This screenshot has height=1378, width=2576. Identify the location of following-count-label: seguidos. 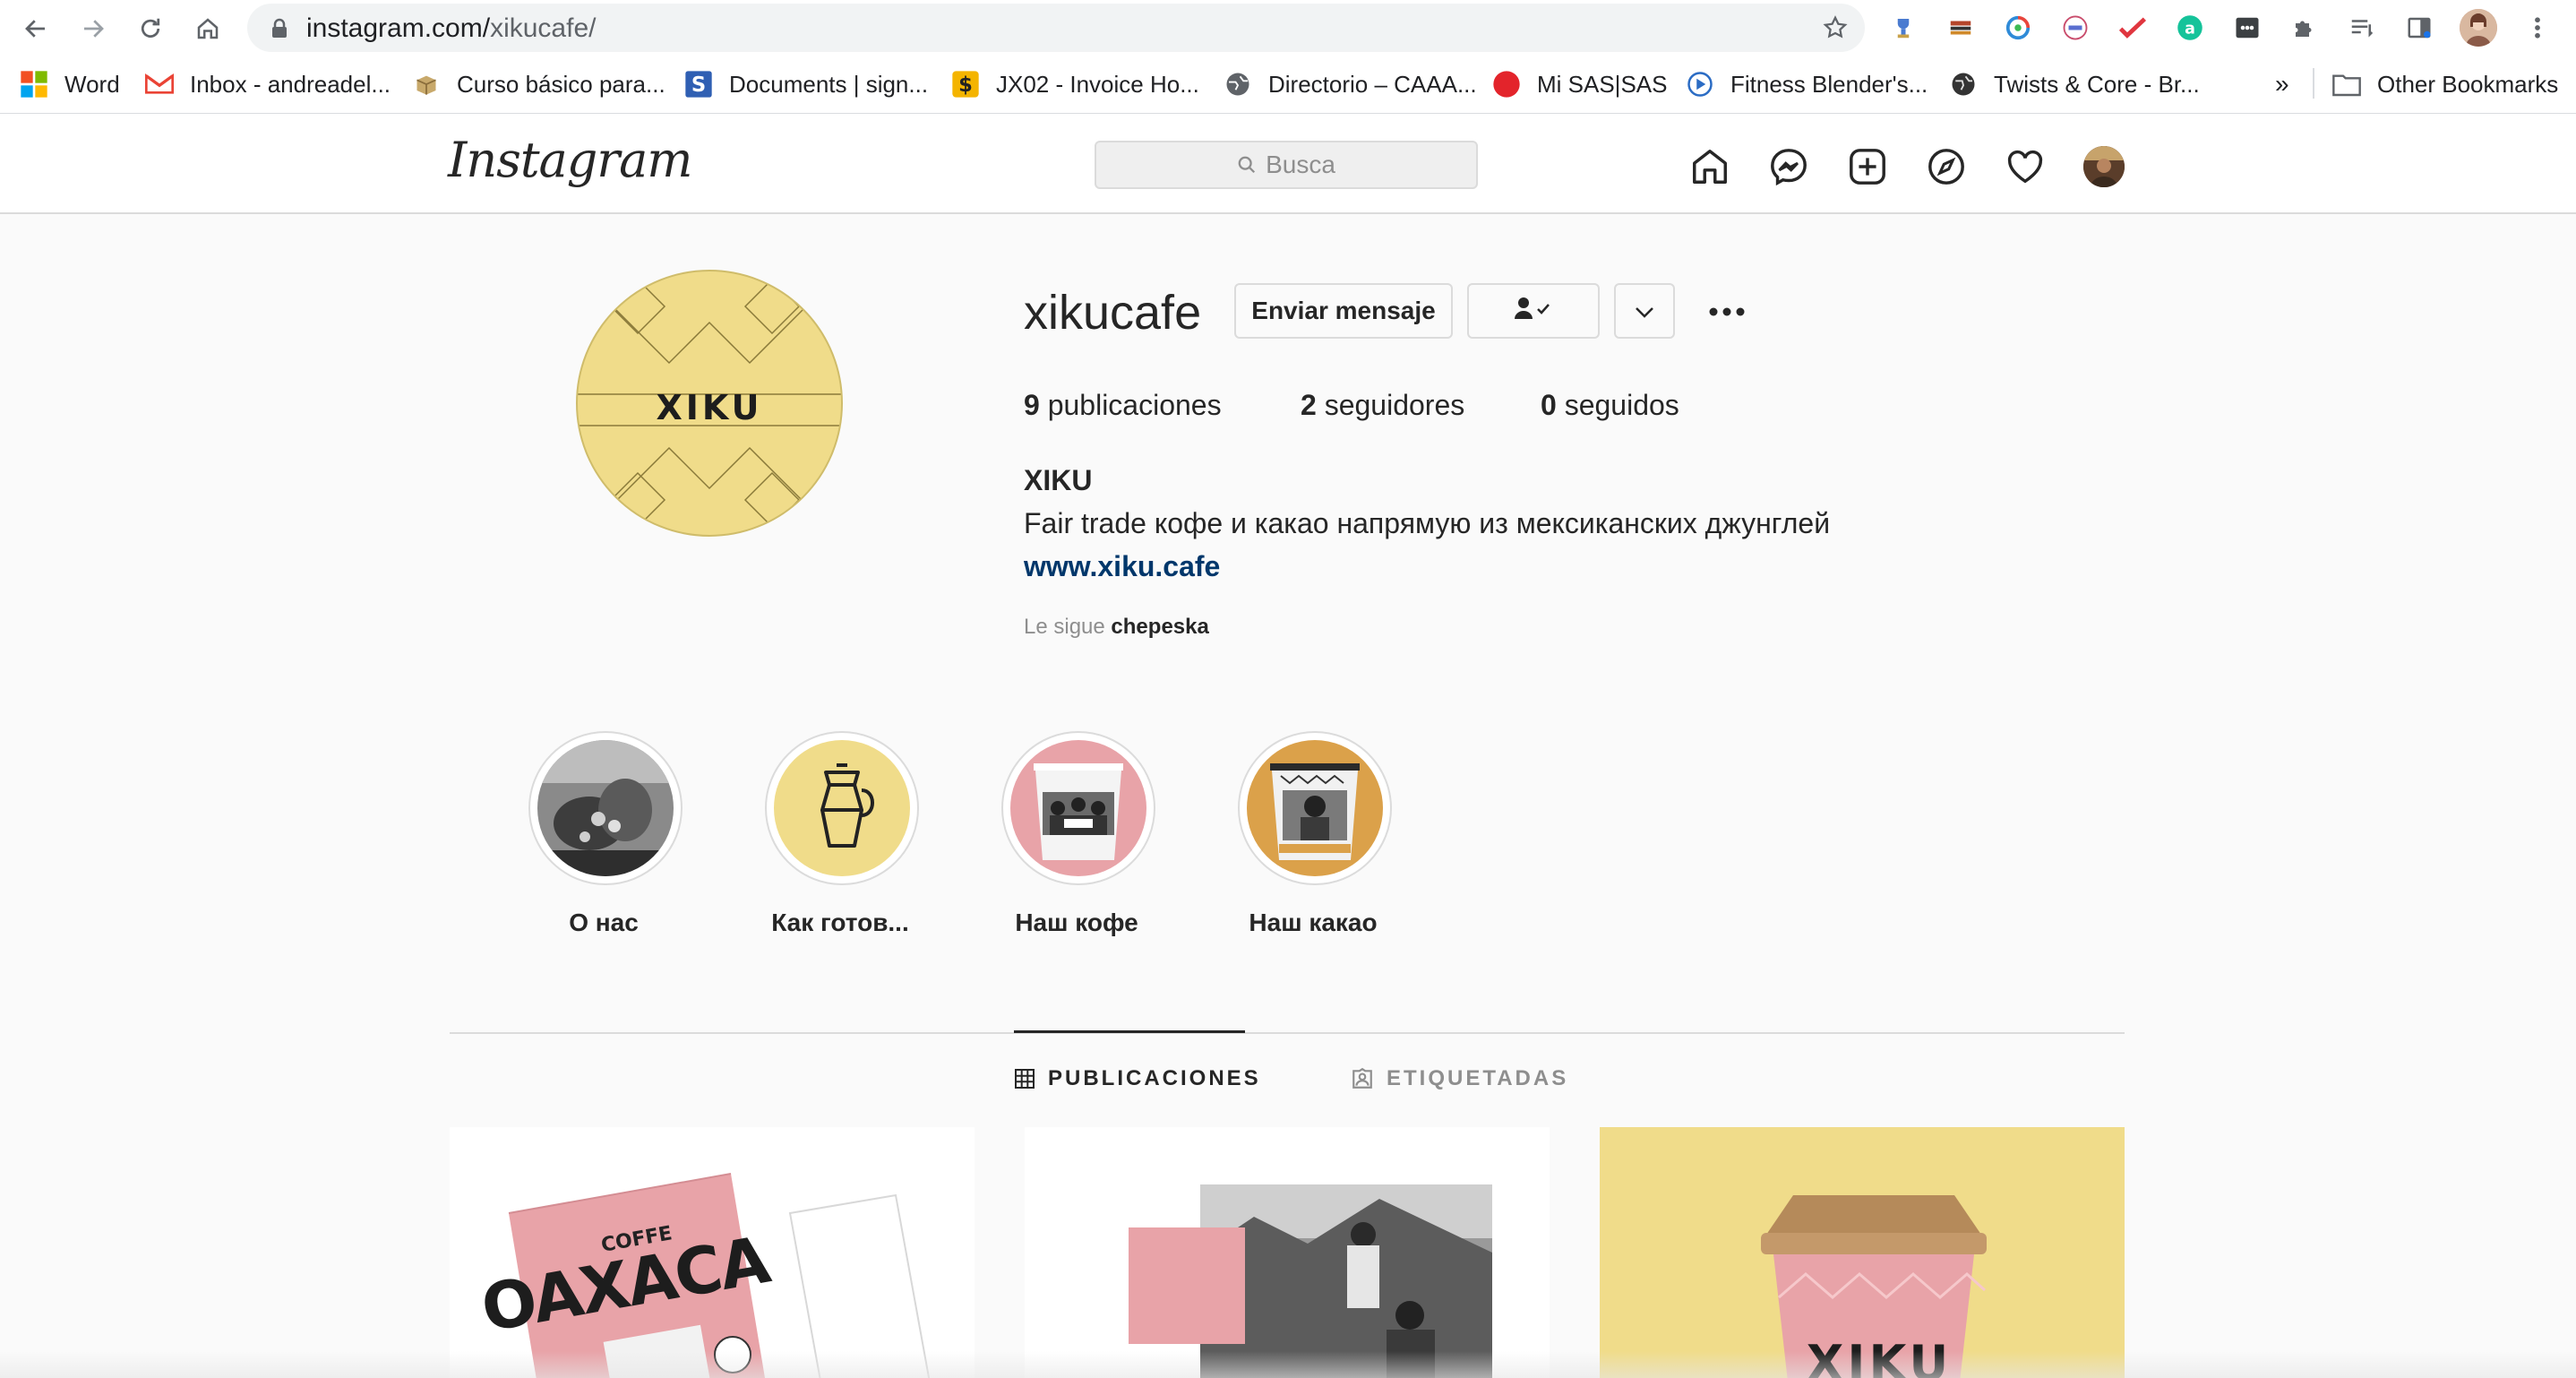
(1621, 405).